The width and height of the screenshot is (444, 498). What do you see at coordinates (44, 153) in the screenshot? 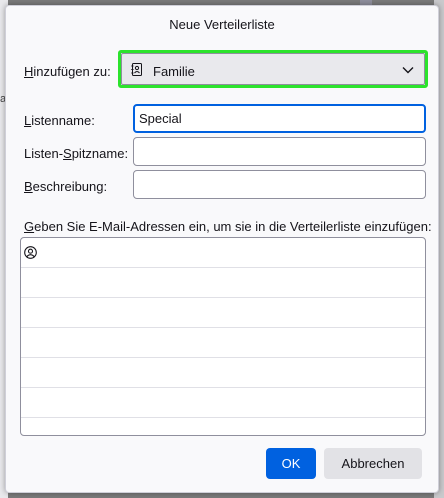
I see `nickname-label-prefix: Listen-` at bounding box center [44, 153].